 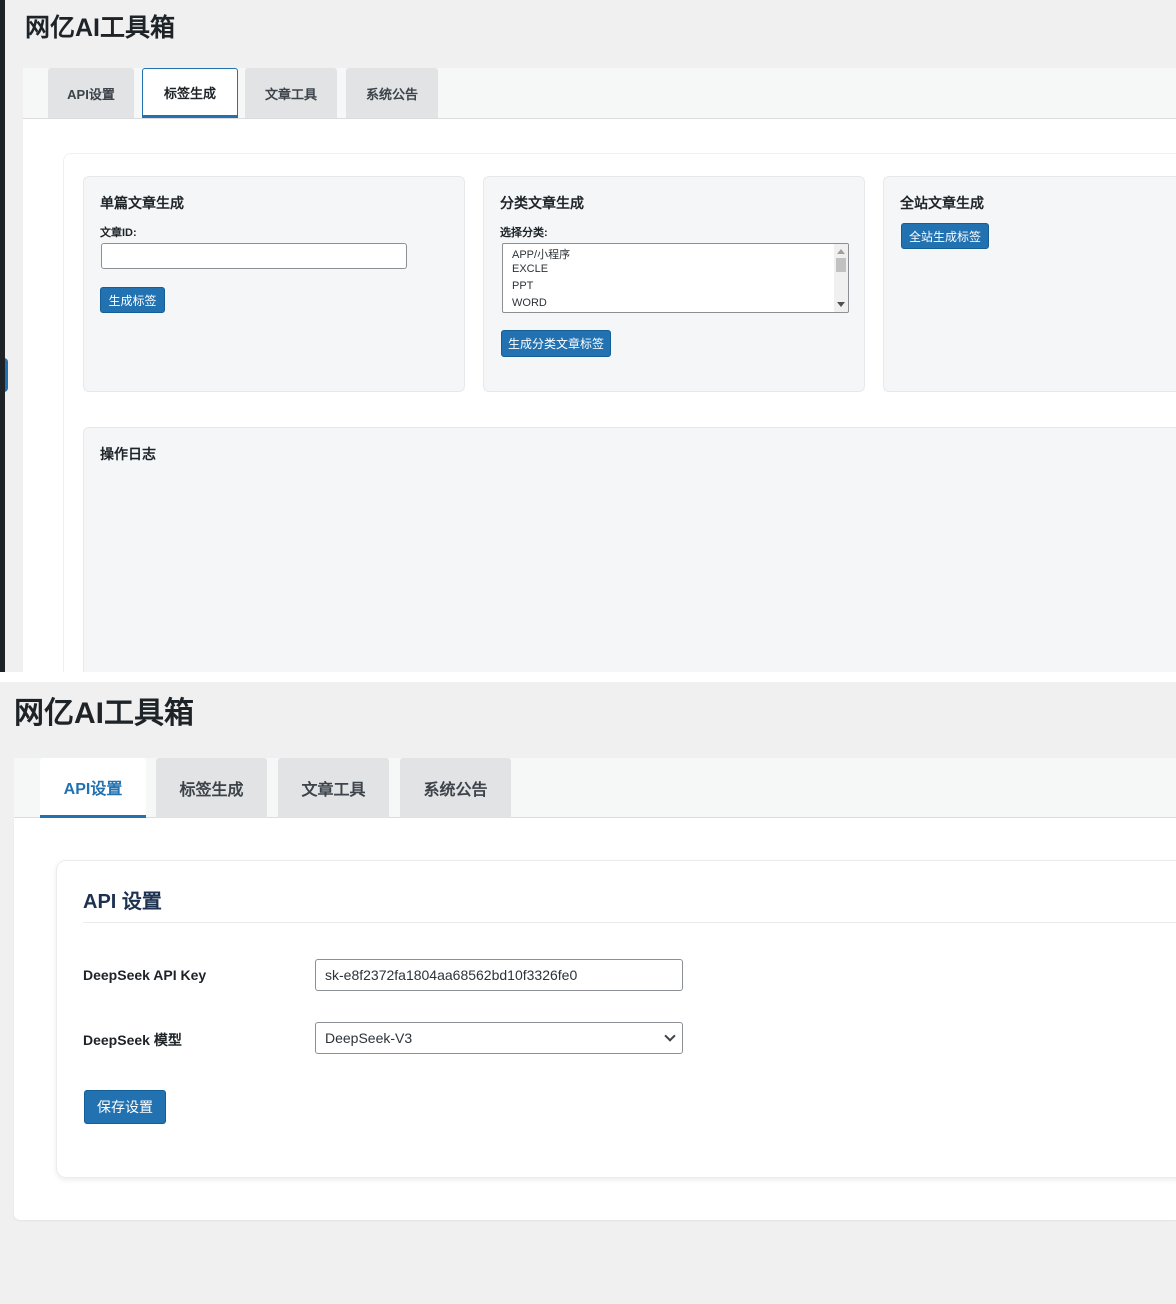 What do you see at coordinates (556, 343) in the screenshot?
I see `generate-category-tags-button: 生成分类文章标签` at bounding box center [556, 343].